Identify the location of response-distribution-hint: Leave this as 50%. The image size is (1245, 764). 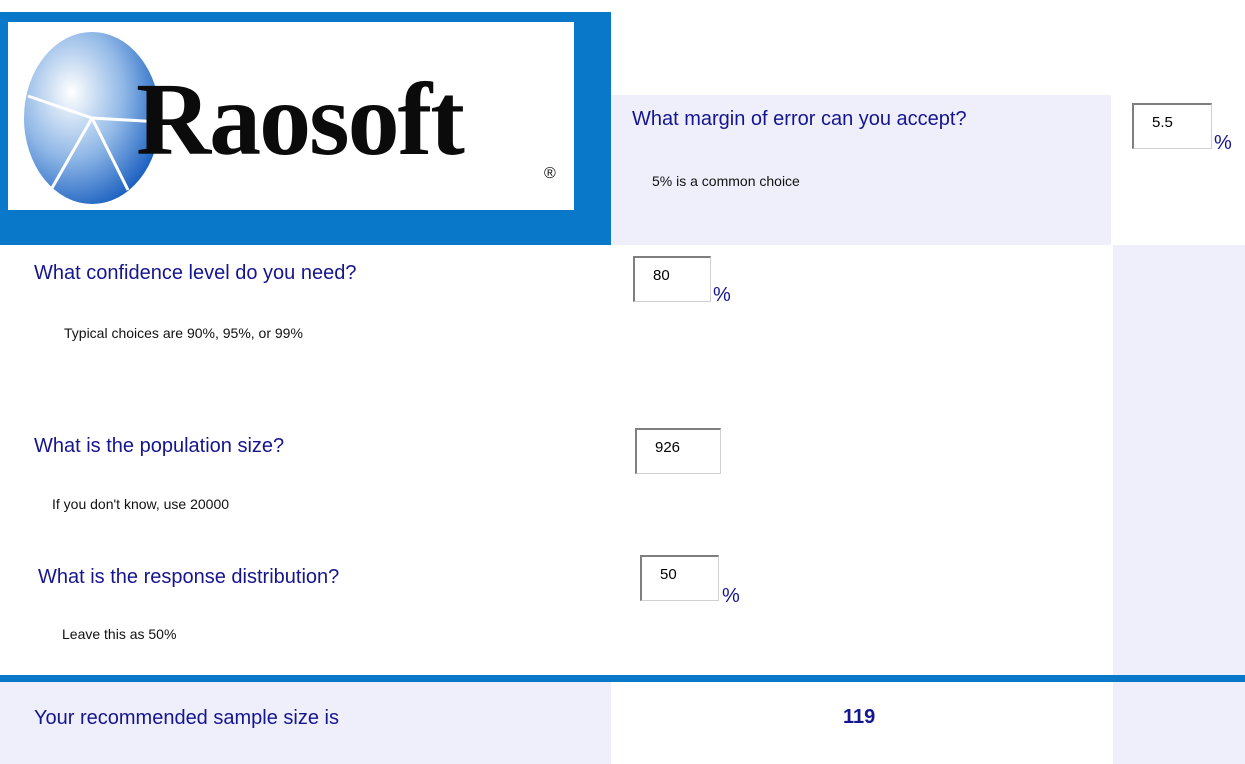
(119, 634).